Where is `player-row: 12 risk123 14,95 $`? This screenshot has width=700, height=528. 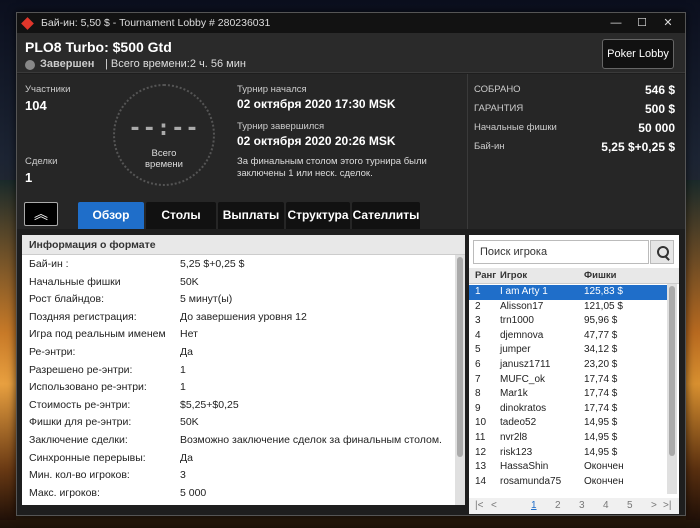
player-row: 12 risk123 14,95 $ is located at coordinates (568, 453).